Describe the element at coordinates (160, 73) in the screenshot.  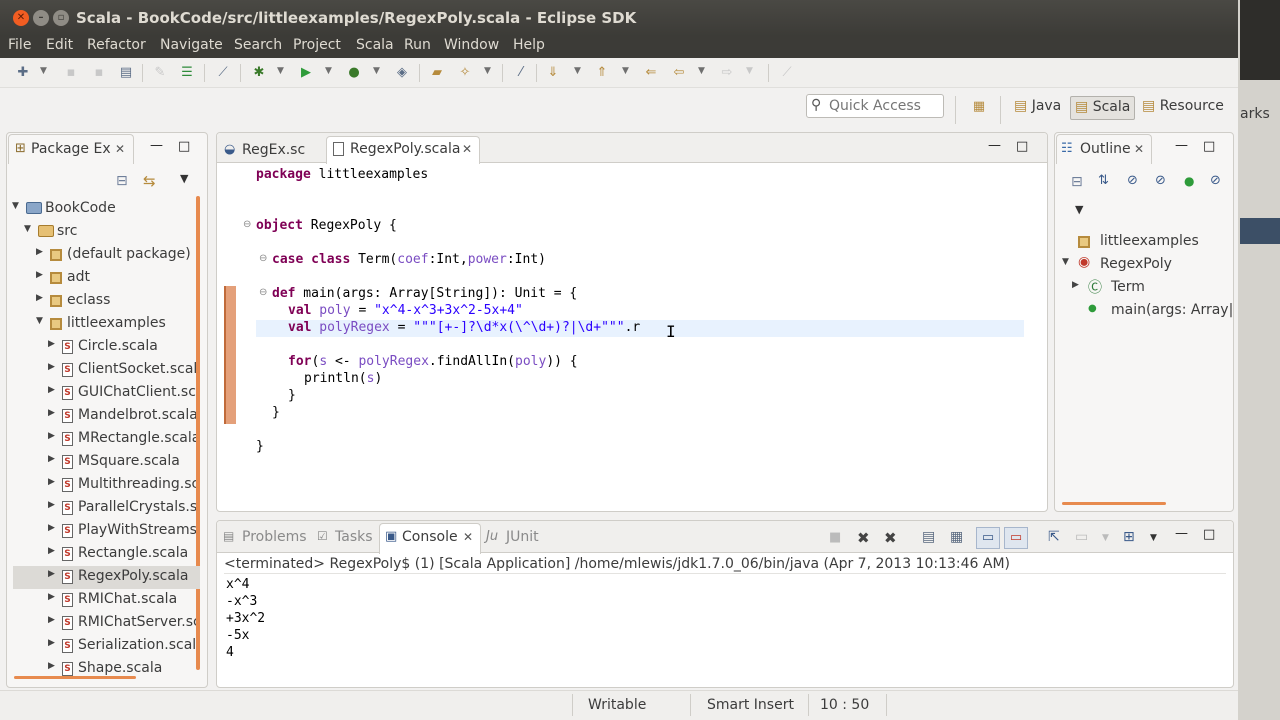
I see `skip-icon: ✎` at that location.